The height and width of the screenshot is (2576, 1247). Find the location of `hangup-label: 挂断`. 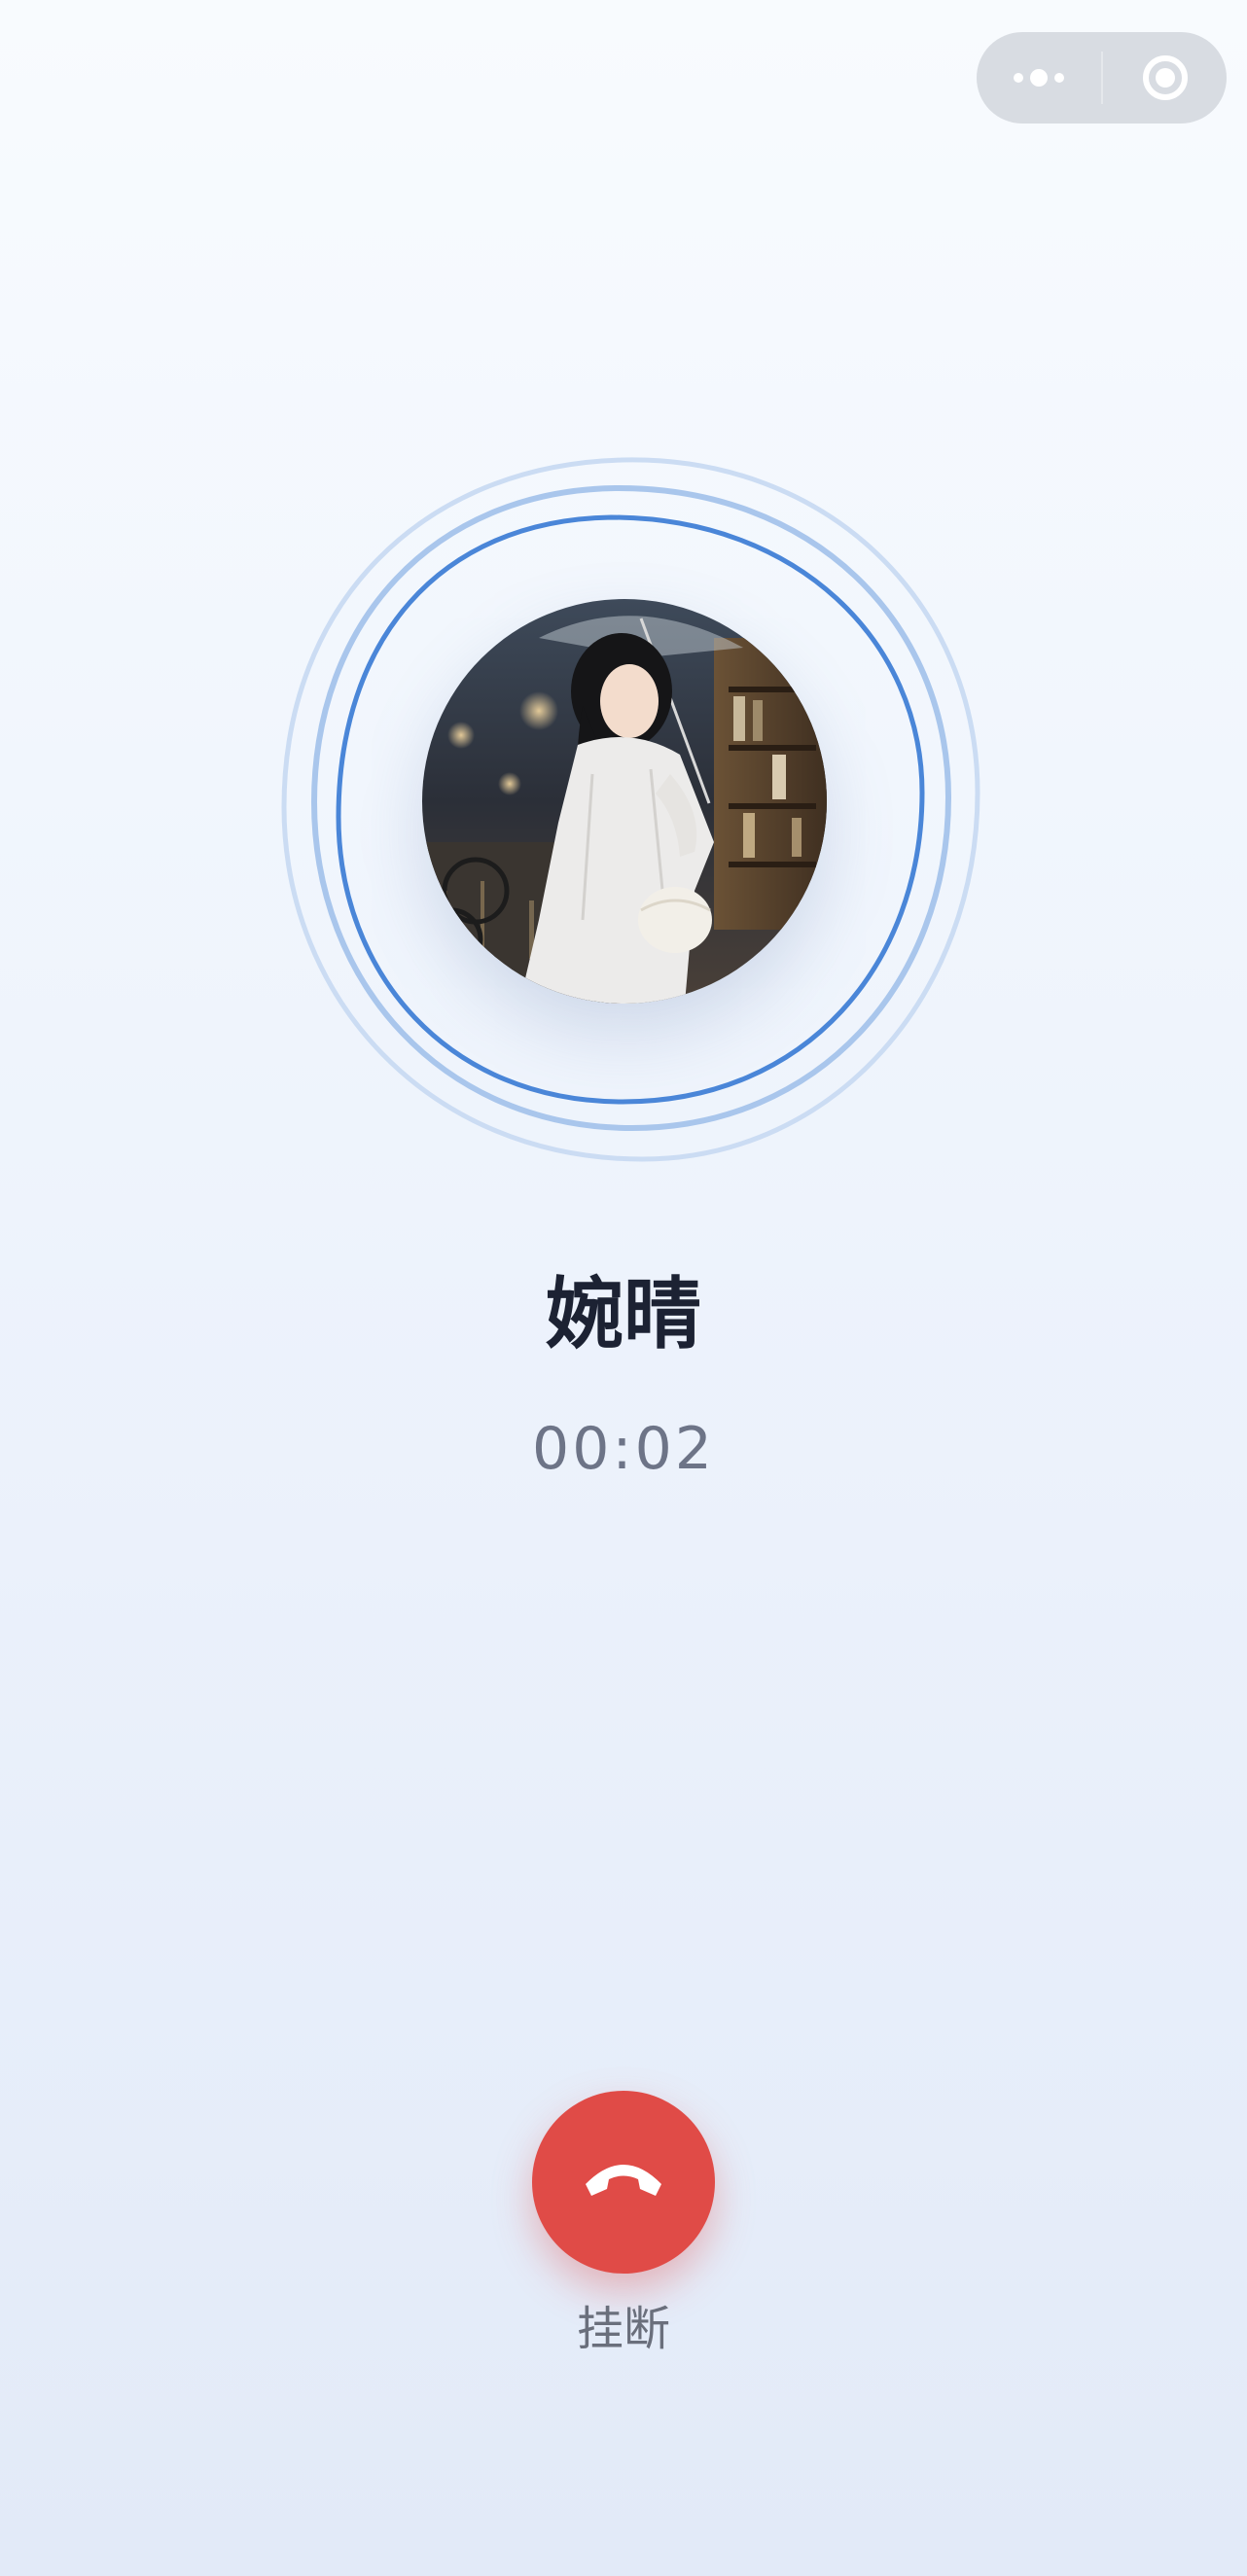

hangup-label: 挂断 is located at coordinates (623, 2329).